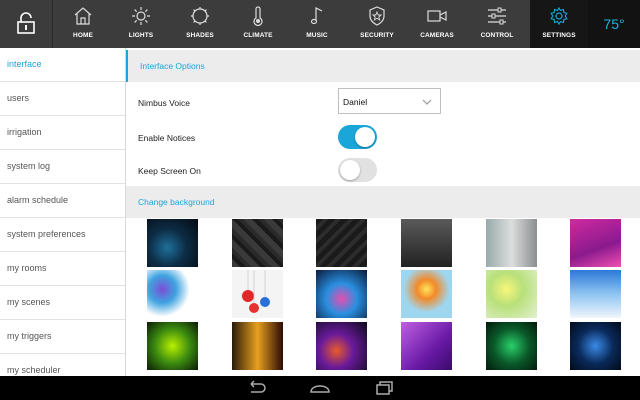  I want to click on nav-music-label: MUSIC, so click(317, 35).